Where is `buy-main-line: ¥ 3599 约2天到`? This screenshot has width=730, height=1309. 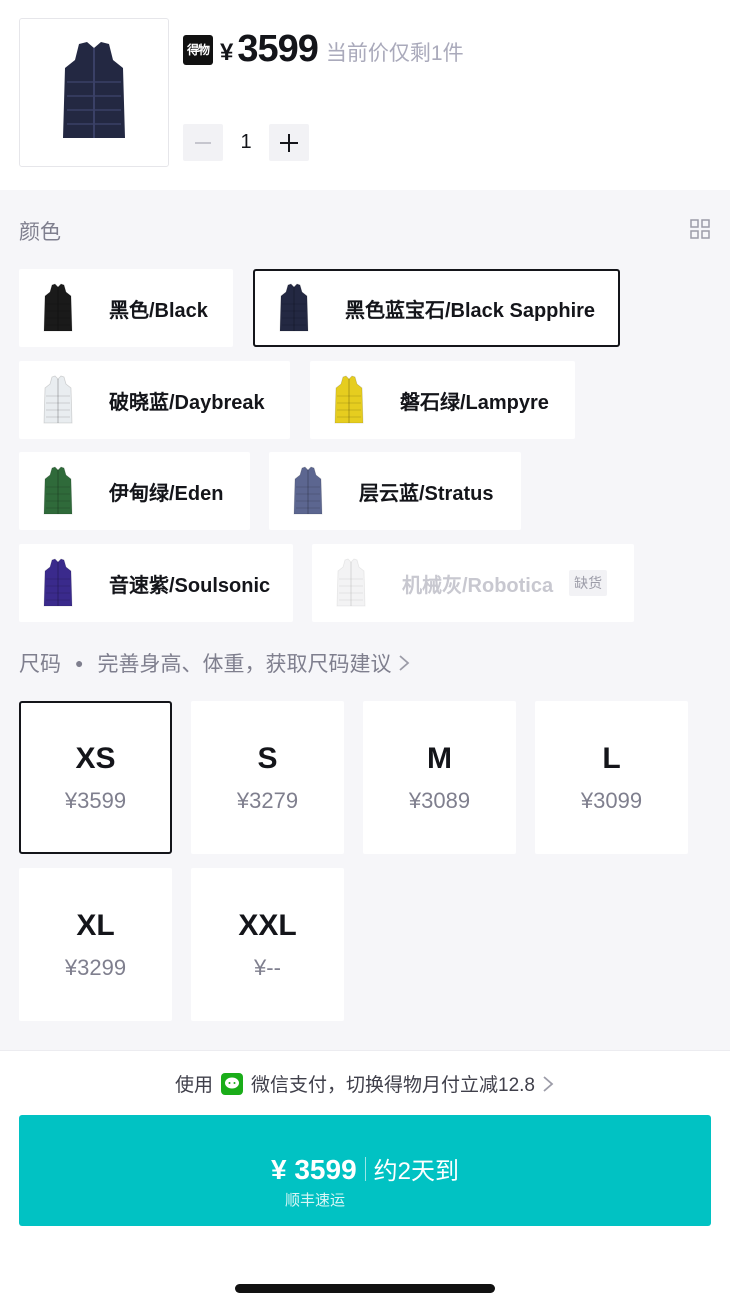
buy-main-line: ¥ 3599 约2天到 is located at coordinates (365, 1168).